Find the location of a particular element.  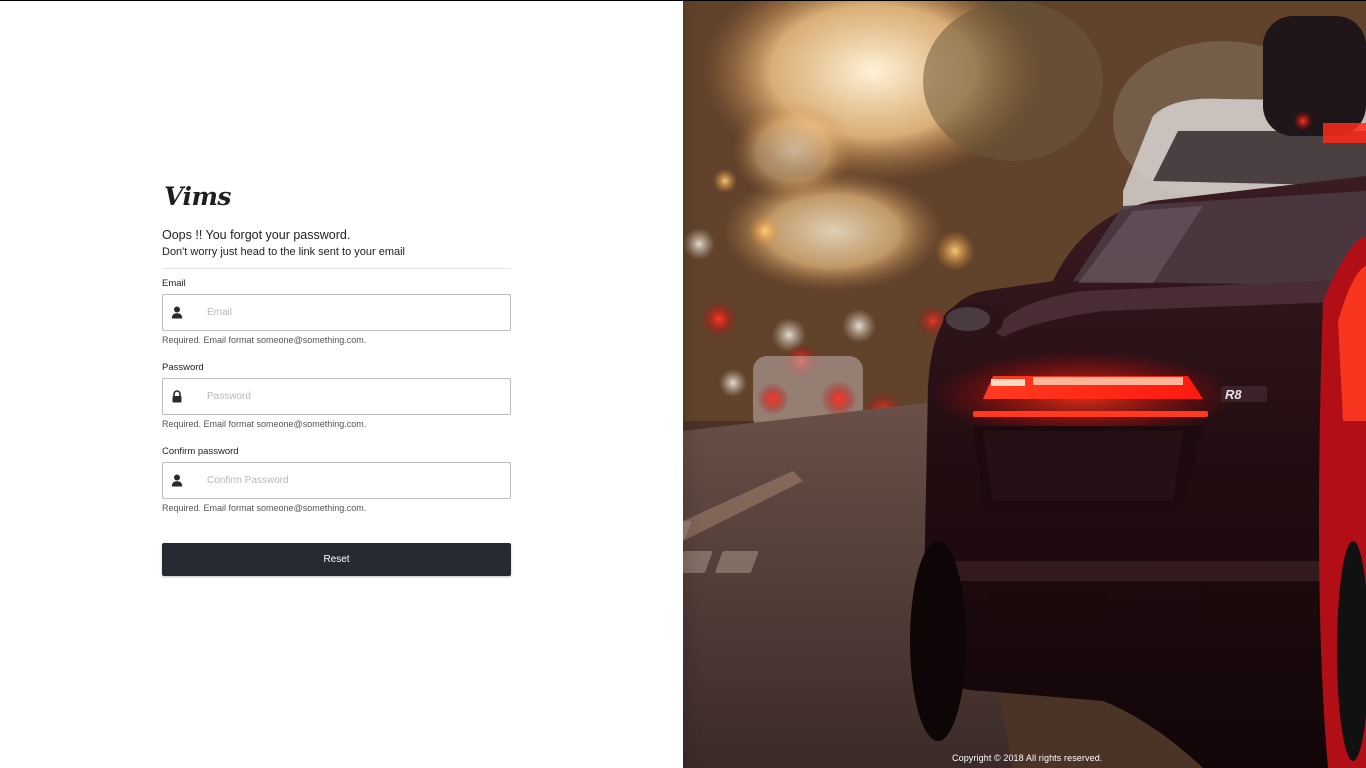

password-input is located at coordinates (352, 396).